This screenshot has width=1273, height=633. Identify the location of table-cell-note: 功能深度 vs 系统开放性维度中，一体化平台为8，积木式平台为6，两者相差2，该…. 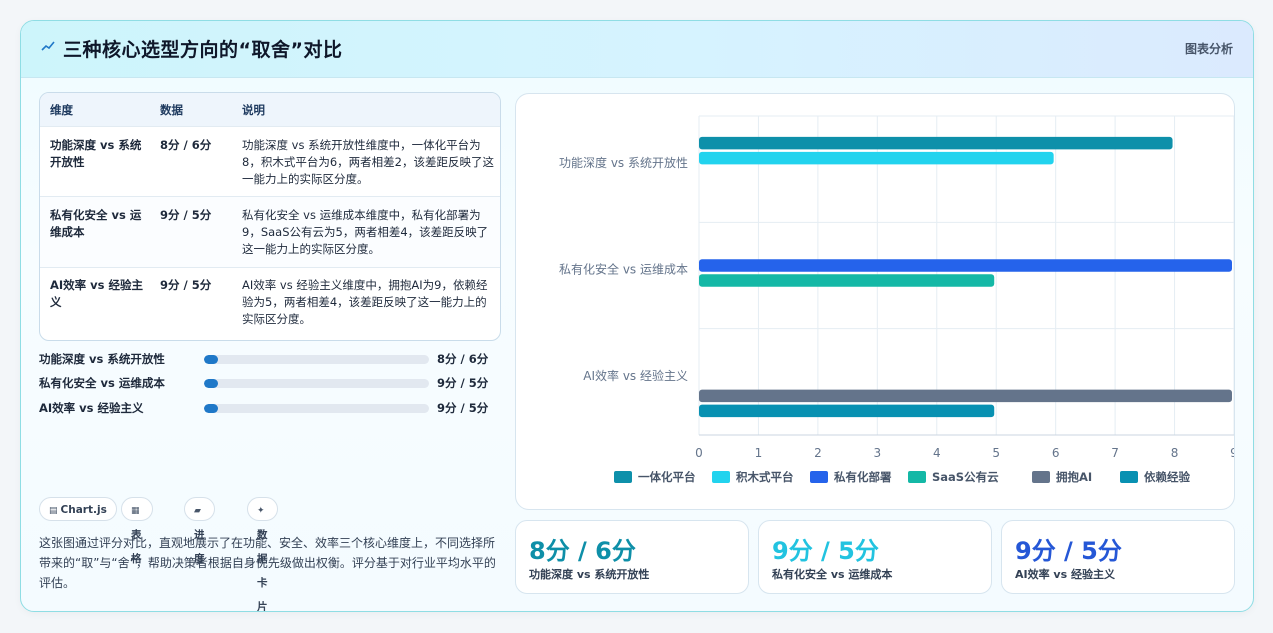
(368, 162).